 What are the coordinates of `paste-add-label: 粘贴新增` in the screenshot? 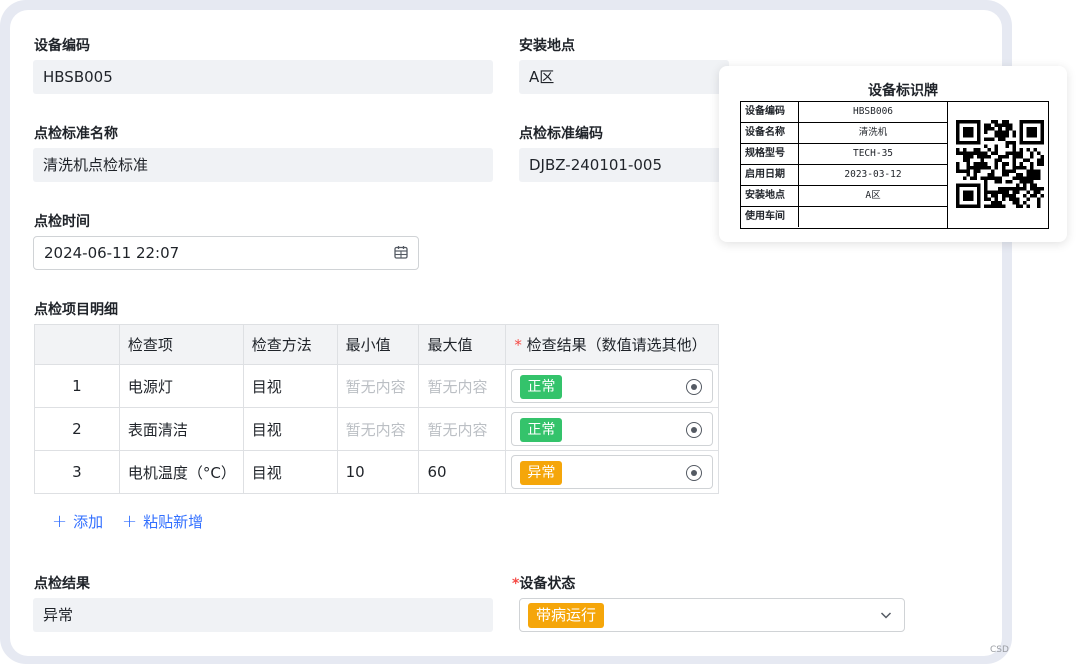 It's located at (173, 522).